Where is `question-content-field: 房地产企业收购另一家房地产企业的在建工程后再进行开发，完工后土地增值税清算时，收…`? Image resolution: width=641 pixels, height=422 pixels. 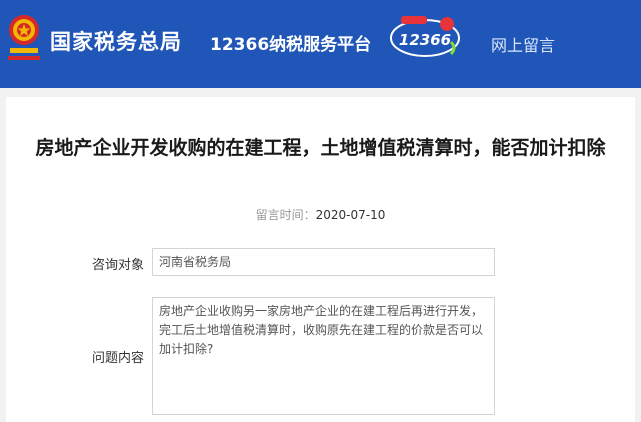 question-content-field: 房地产企业收购另一家房地产企业的在建工程后再进行开发，完工后土地增值税清算时，收… is located at coordinates (323, 356).